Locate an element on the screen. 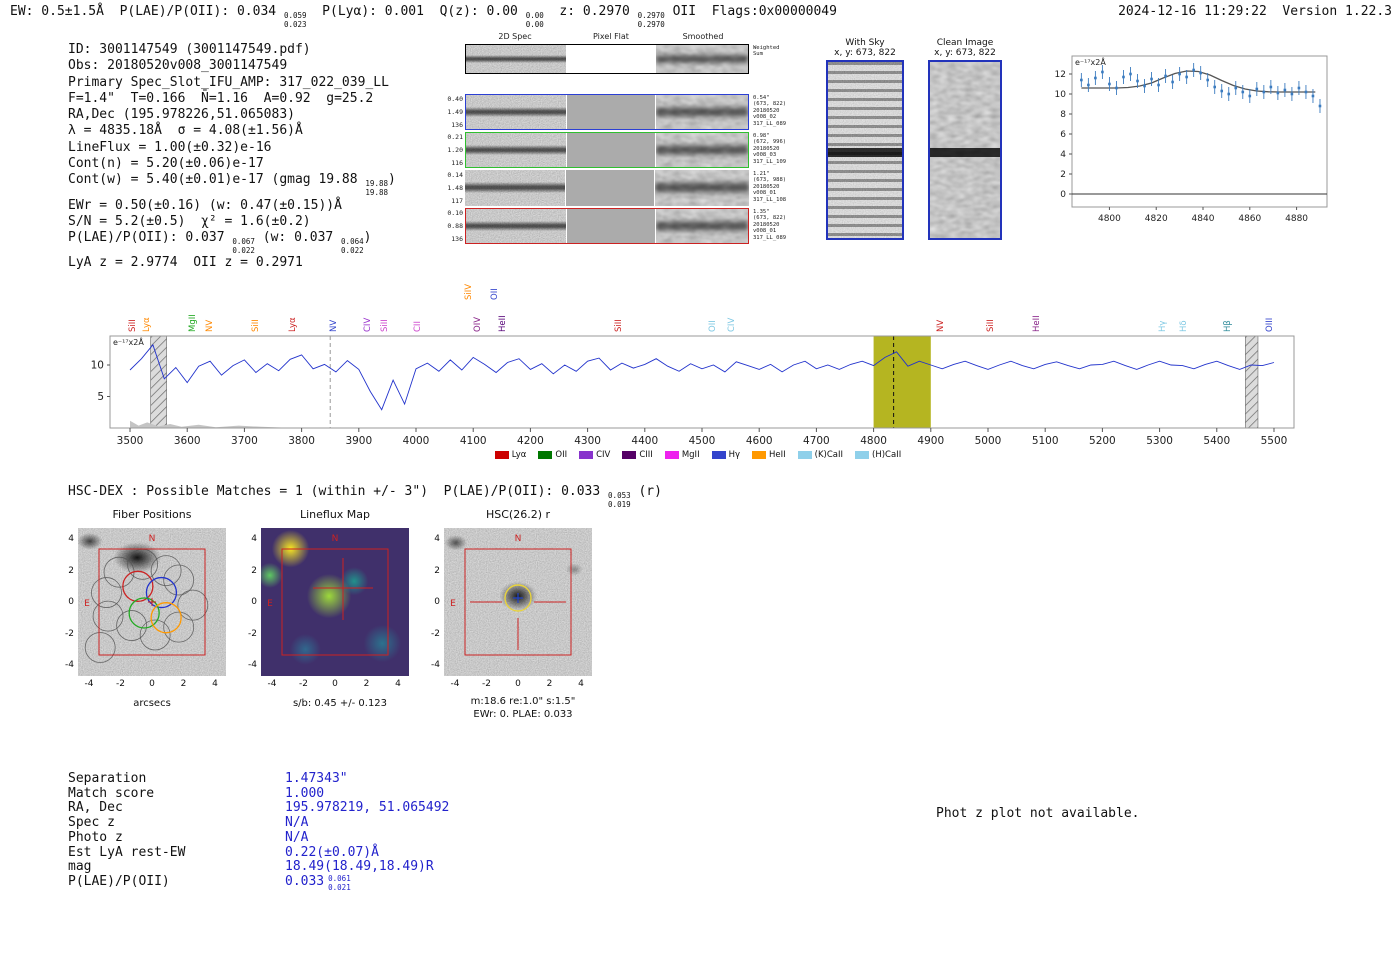 The height and width of the screenshot is (953, 1400). fiber-positions-title: Fiber Positions is located at coordinates (152, 514).